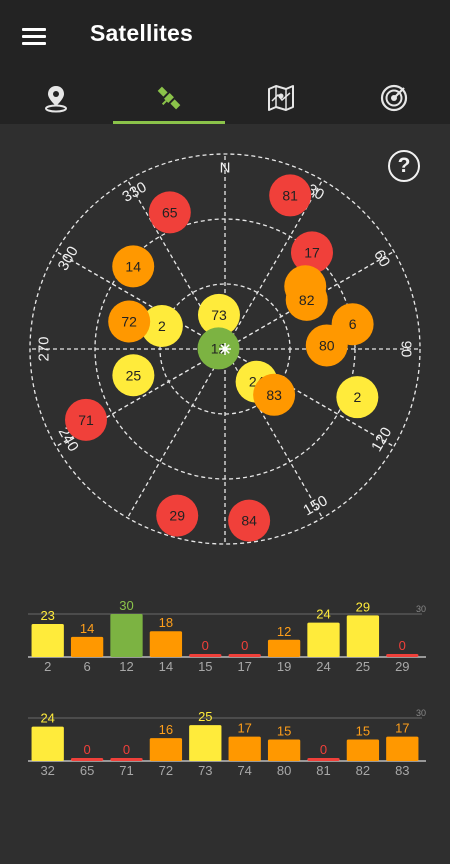  I want to click on satellite-label: 81, so click(290, 195).